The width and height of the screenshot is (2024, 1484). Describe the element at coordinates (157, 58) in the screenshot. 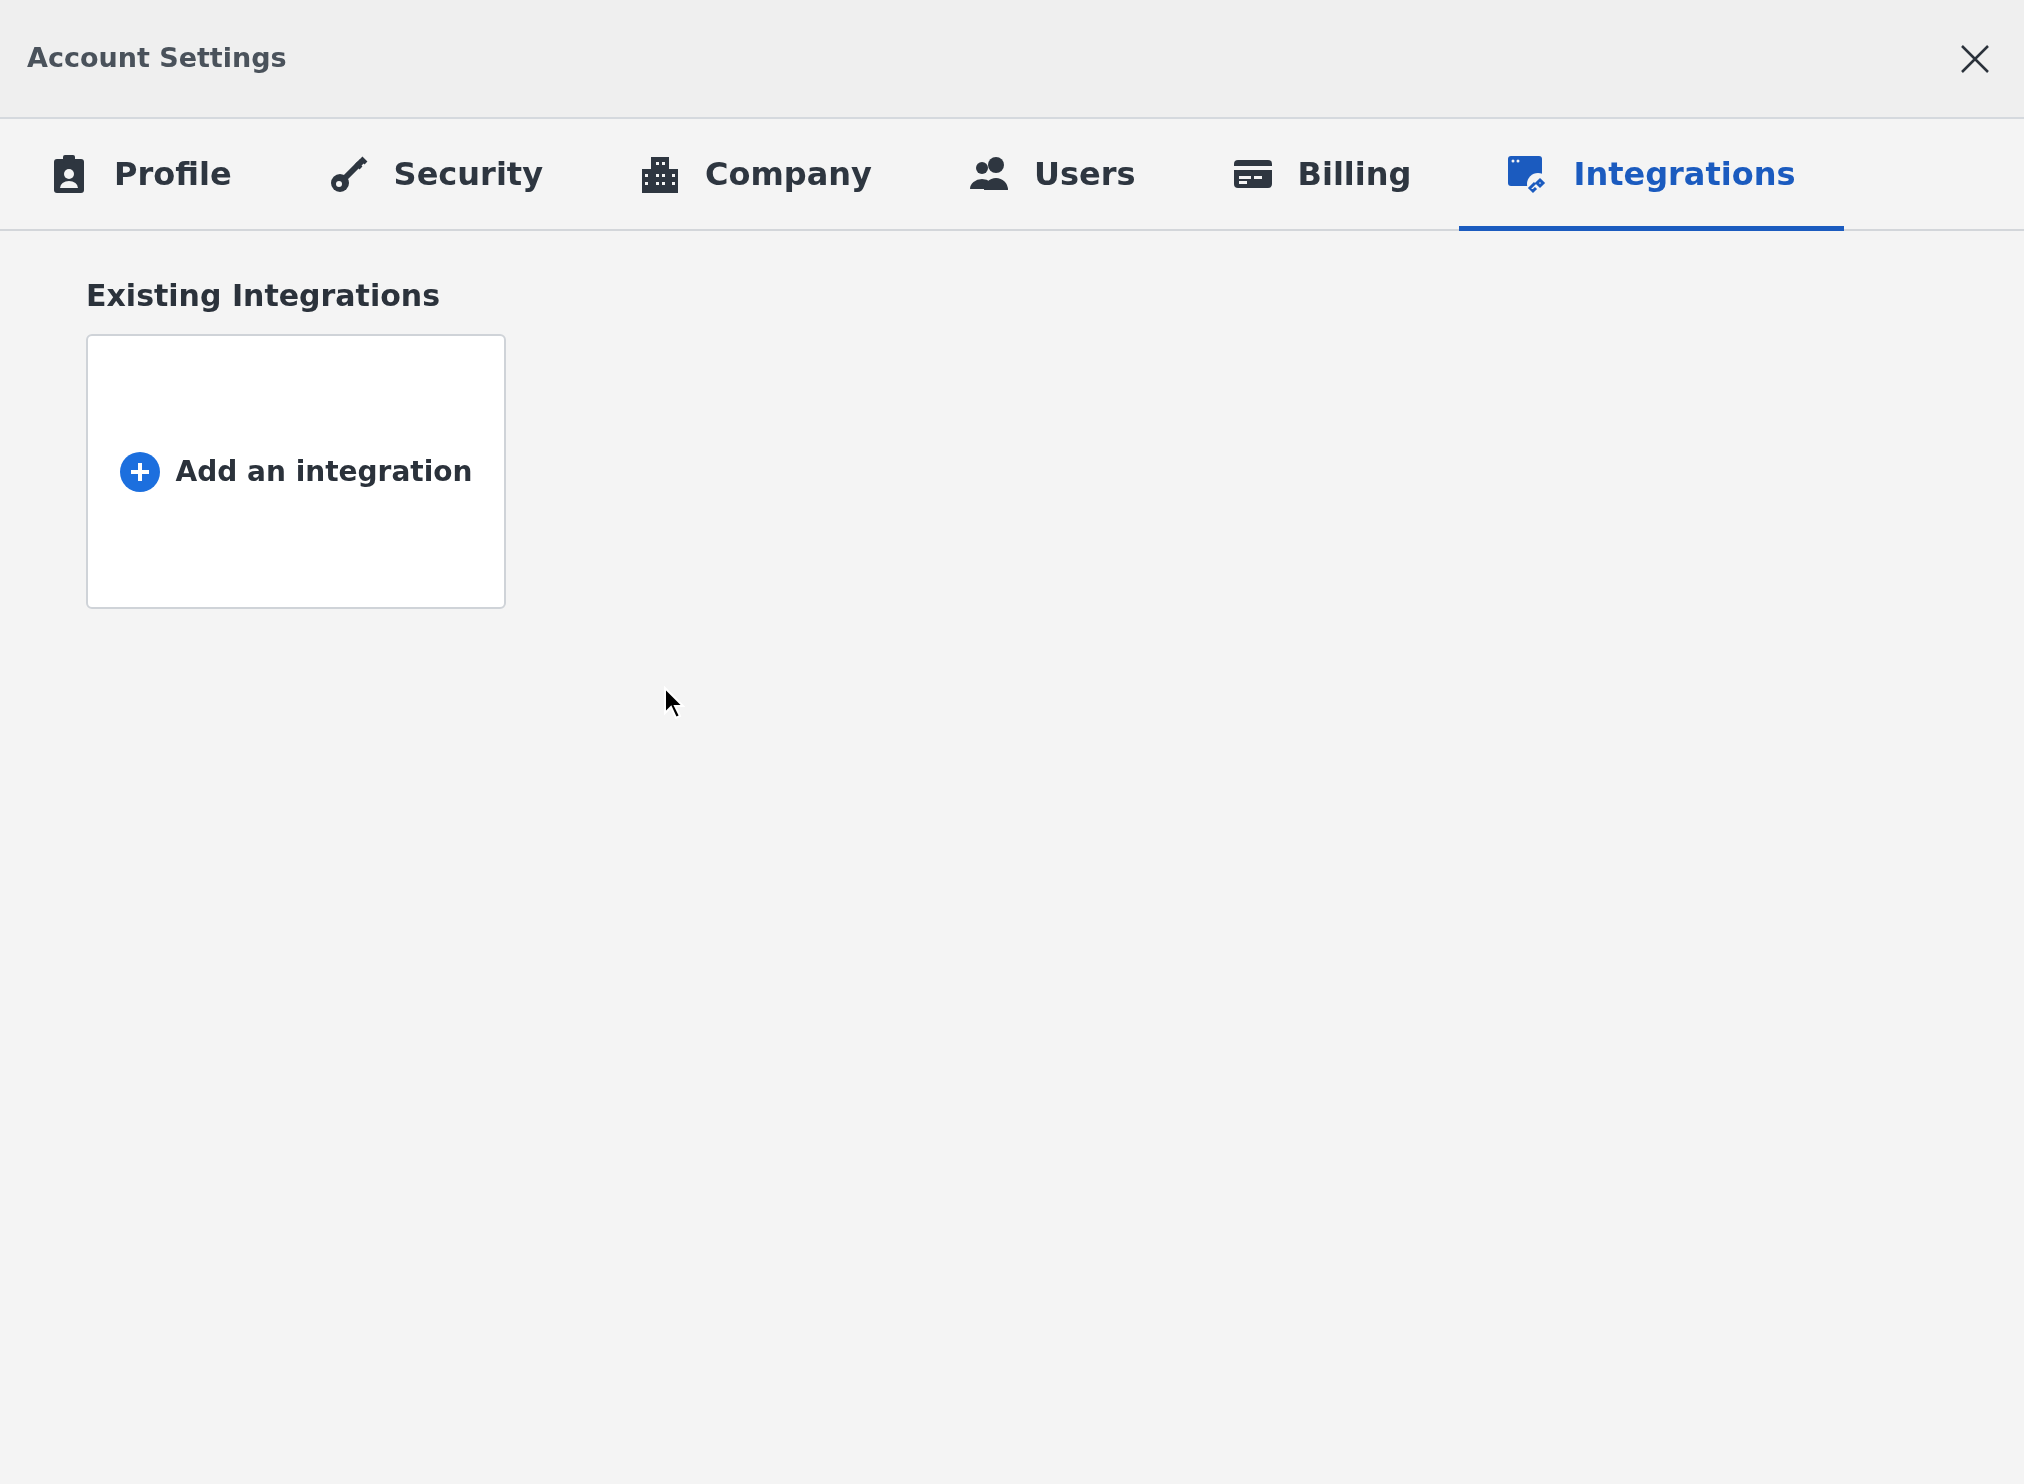

I see `window-title: Account Settings` at that location.